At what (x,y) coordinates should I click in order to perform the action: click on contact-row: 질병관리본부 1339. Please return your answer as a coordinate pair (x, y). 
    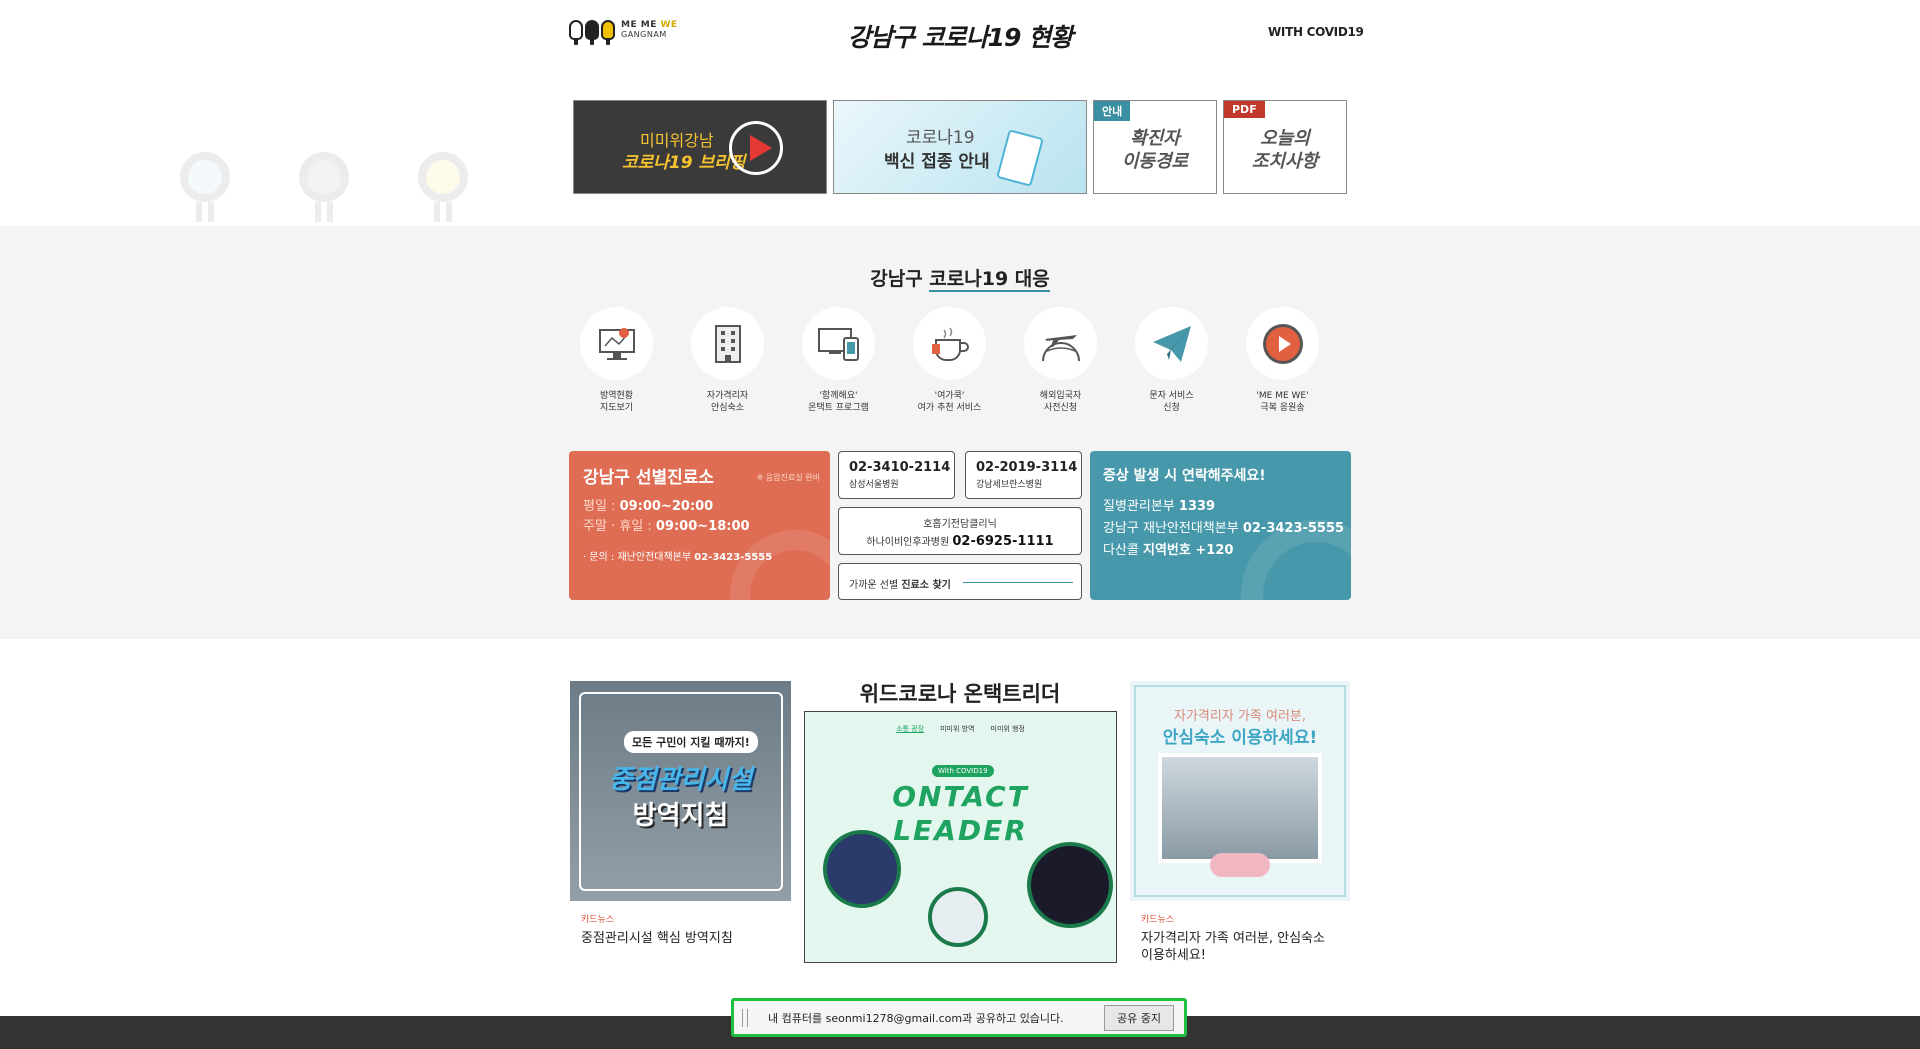
    Looking at the image, I should click on (1159, 506).